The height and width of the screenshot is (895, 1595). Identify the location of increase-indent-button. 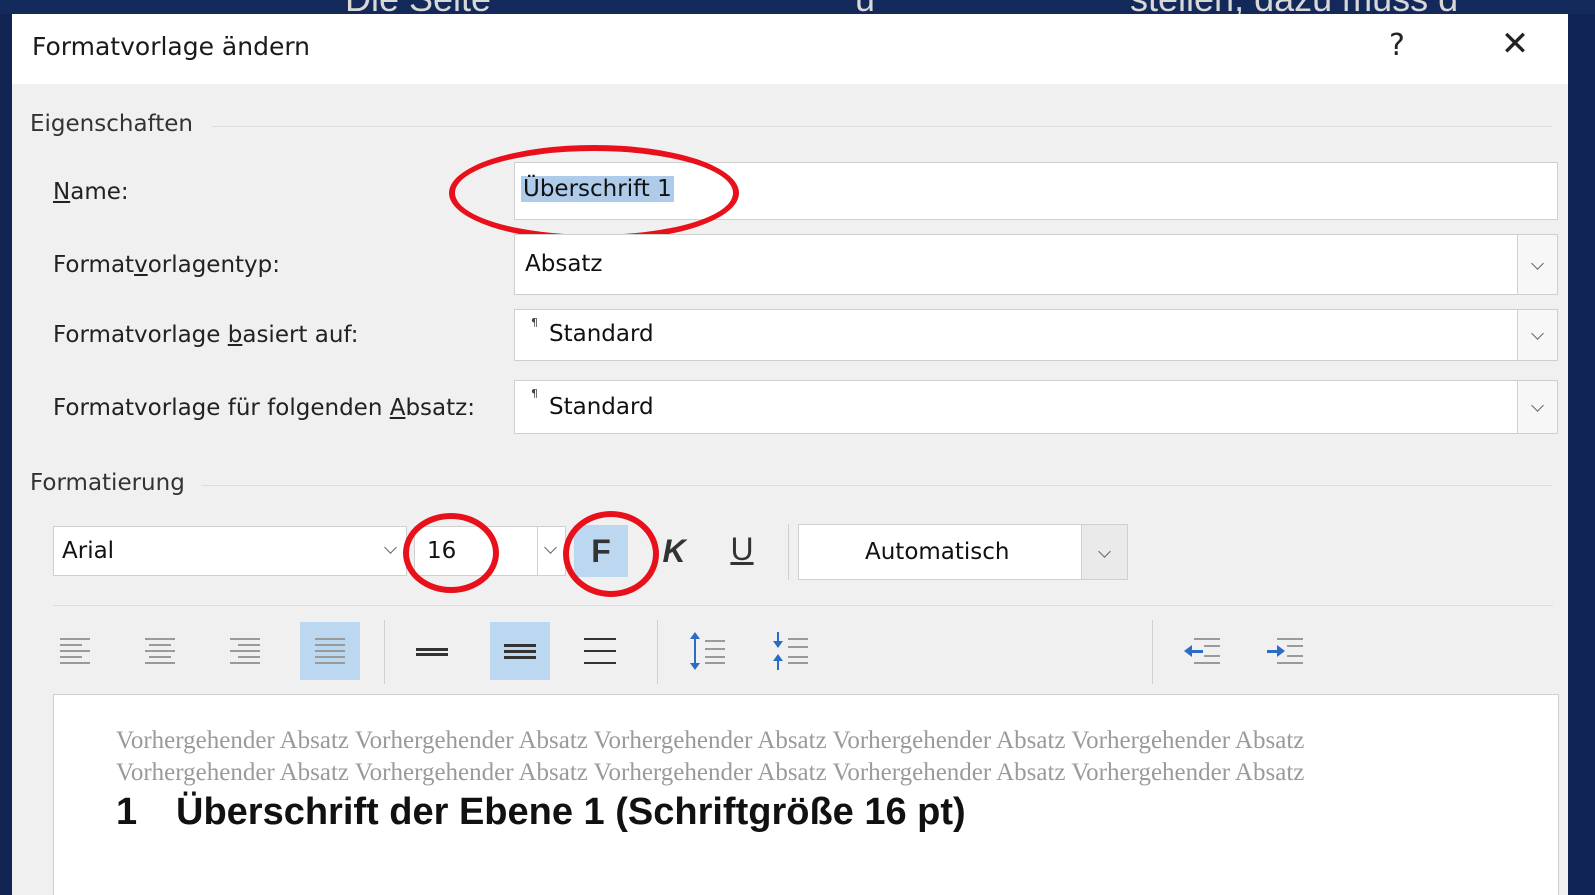
(1285, 651).